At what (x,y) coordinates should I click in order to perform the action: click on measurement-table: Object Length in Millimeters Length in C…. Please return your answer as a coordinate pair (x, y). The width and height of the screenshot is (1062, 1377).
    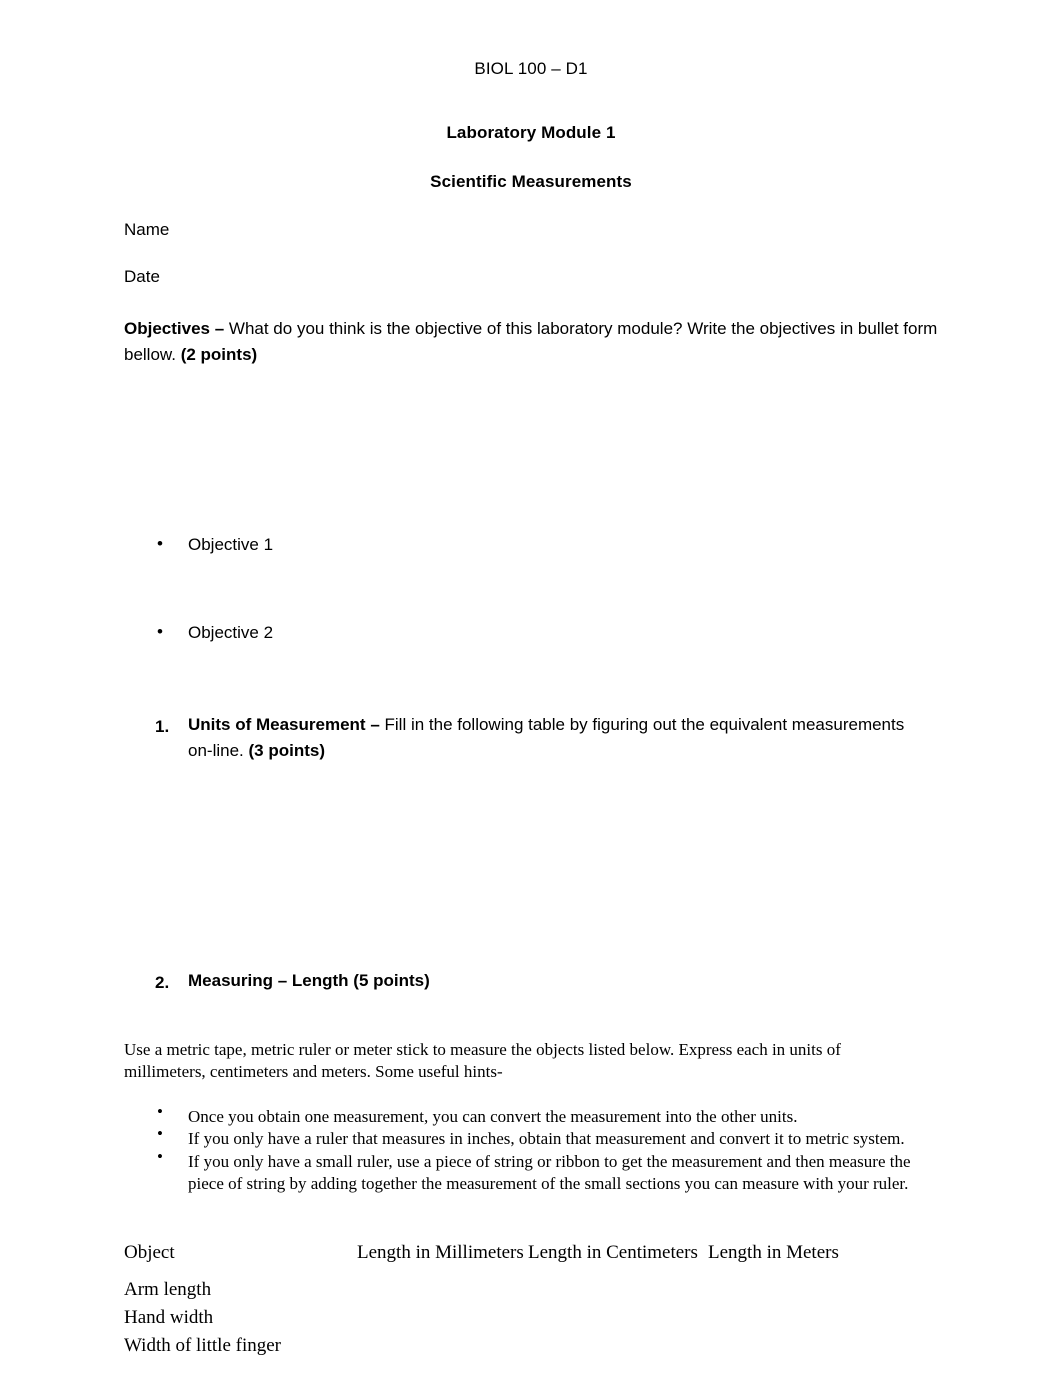
    Looking at the image, I should click on (519, 1295).